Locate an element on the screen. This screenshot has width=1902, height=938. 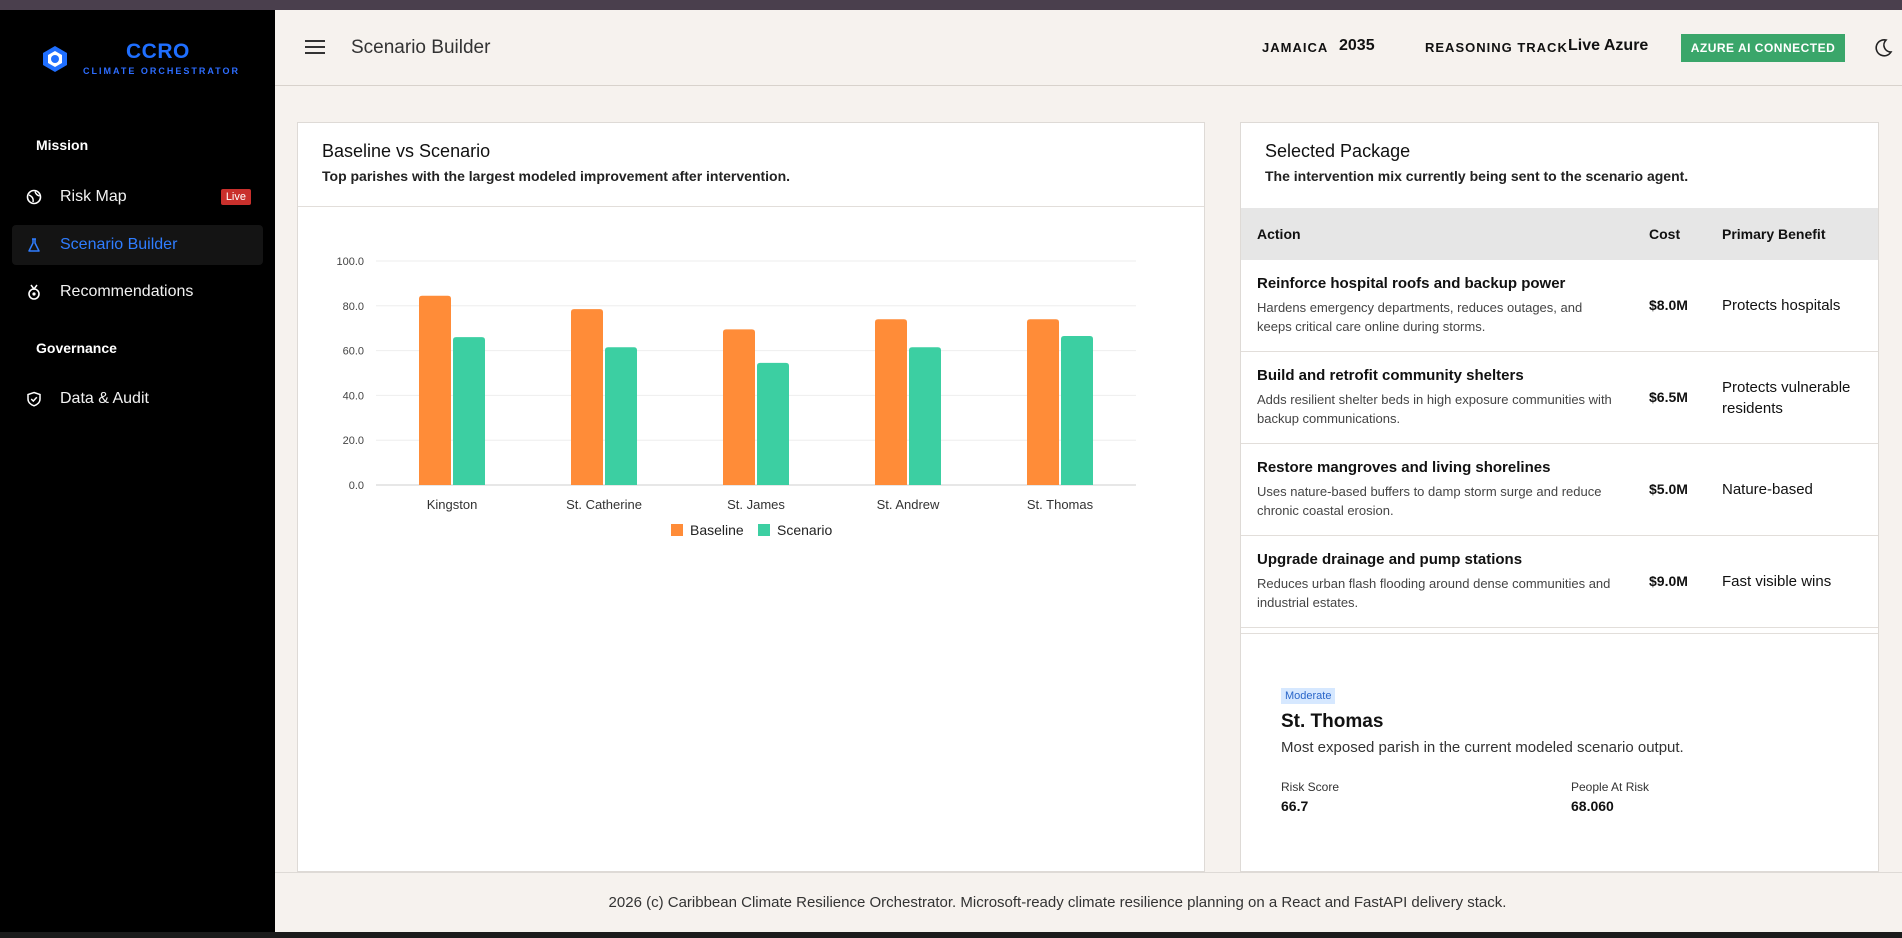
sidebar-item-scenario-builder: Scenario Builder is located at coordinates (137, 245).